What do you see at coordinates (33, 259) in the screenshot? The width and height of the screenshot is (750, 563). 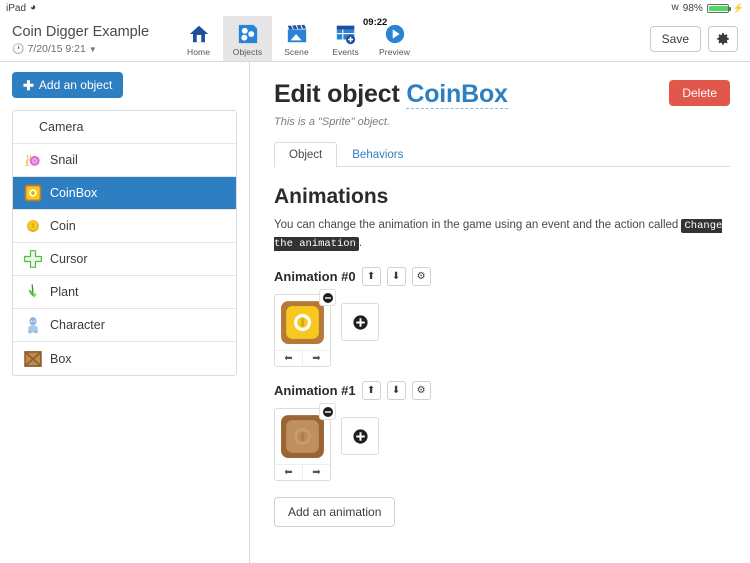 I see `cursor-cross-icon` at bounding box center [33, 259].